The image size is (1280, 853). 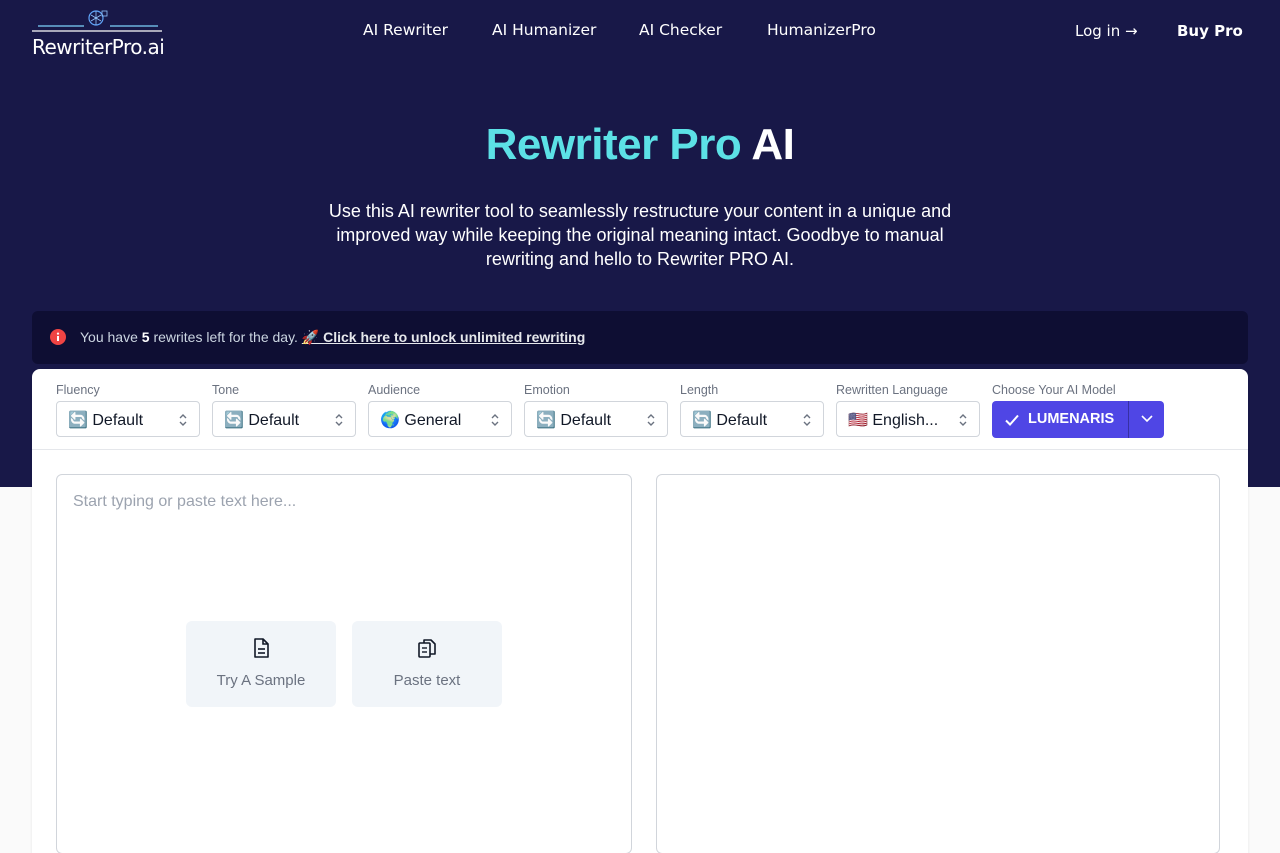 I want to click on chevron-down-icon, so click(x=1147, y=419).